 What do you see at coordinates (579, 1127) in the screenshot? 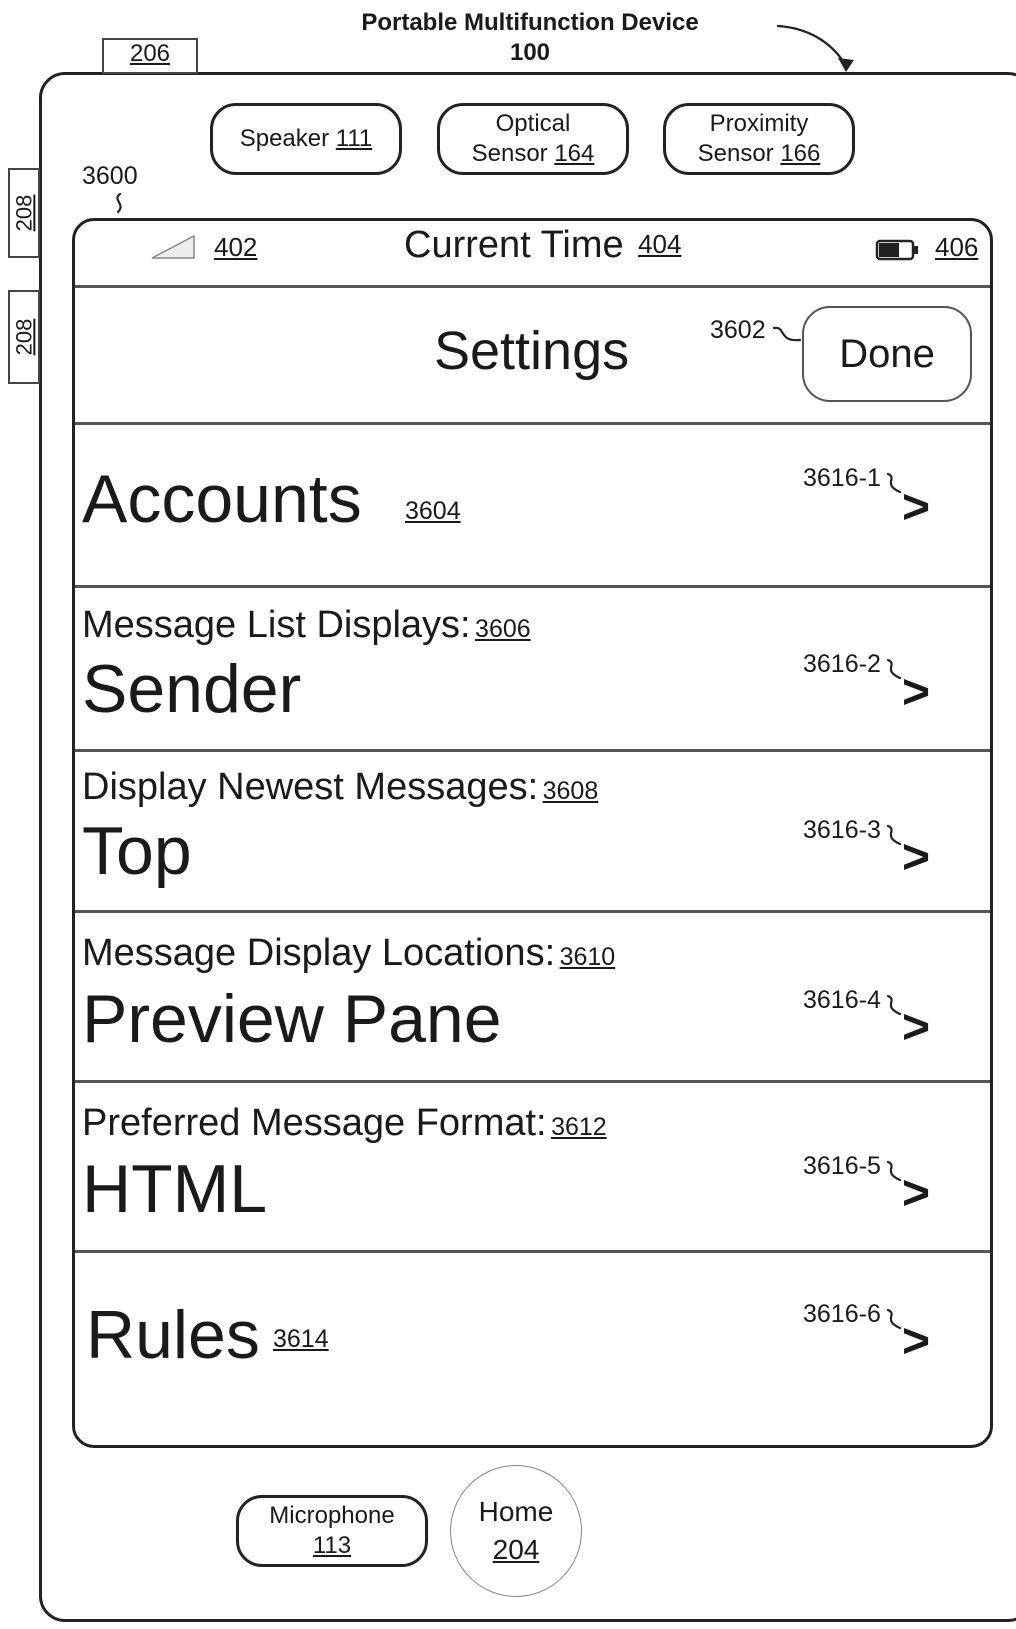
I see `row-ref: 3612` at bounding box center [579, 1127].